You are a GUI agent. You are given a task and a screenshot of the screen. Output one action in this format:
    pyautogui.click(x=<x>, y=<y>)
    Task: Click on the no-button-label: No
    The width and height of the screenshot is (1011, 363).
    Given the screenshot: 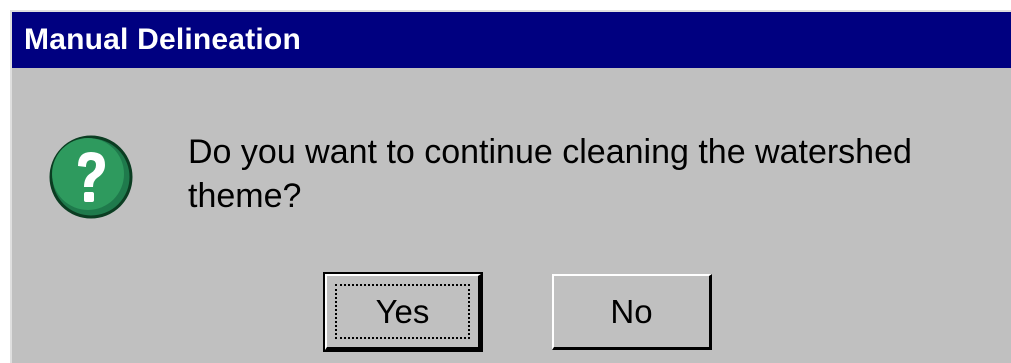 What is the action you would take?
    pyautogui.click(x=631, y=311)
    